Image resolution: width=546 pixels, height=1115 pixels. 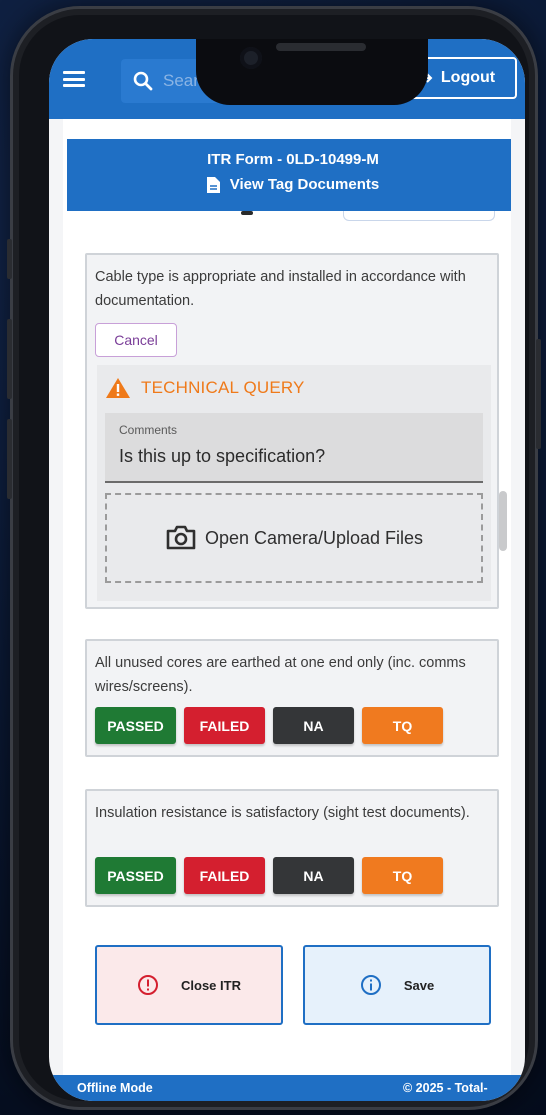 I want to click on partially-hidden-field, so click(x=419, y=216).